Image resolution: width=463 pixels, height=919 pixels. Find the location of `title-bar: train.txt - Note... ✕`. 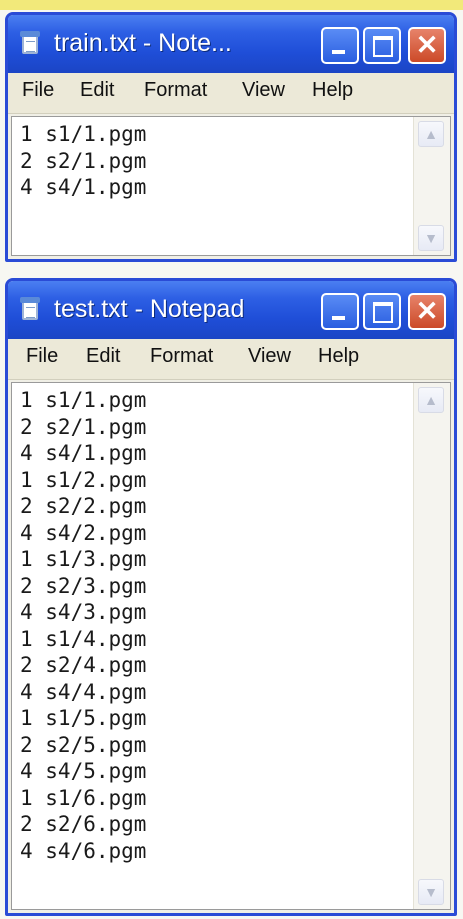

title-bar: train.txt - Note... ✕ is located at coordinates (231, 44).